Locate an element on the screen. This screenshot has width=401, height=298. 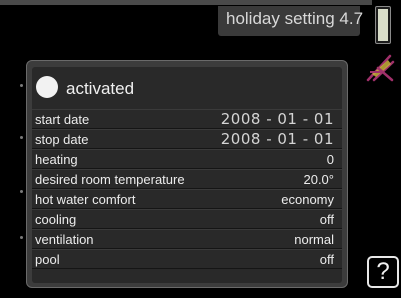
setting-row-start-date: start date 2008 - 01 - 01 is located at coordinates (187, 119).